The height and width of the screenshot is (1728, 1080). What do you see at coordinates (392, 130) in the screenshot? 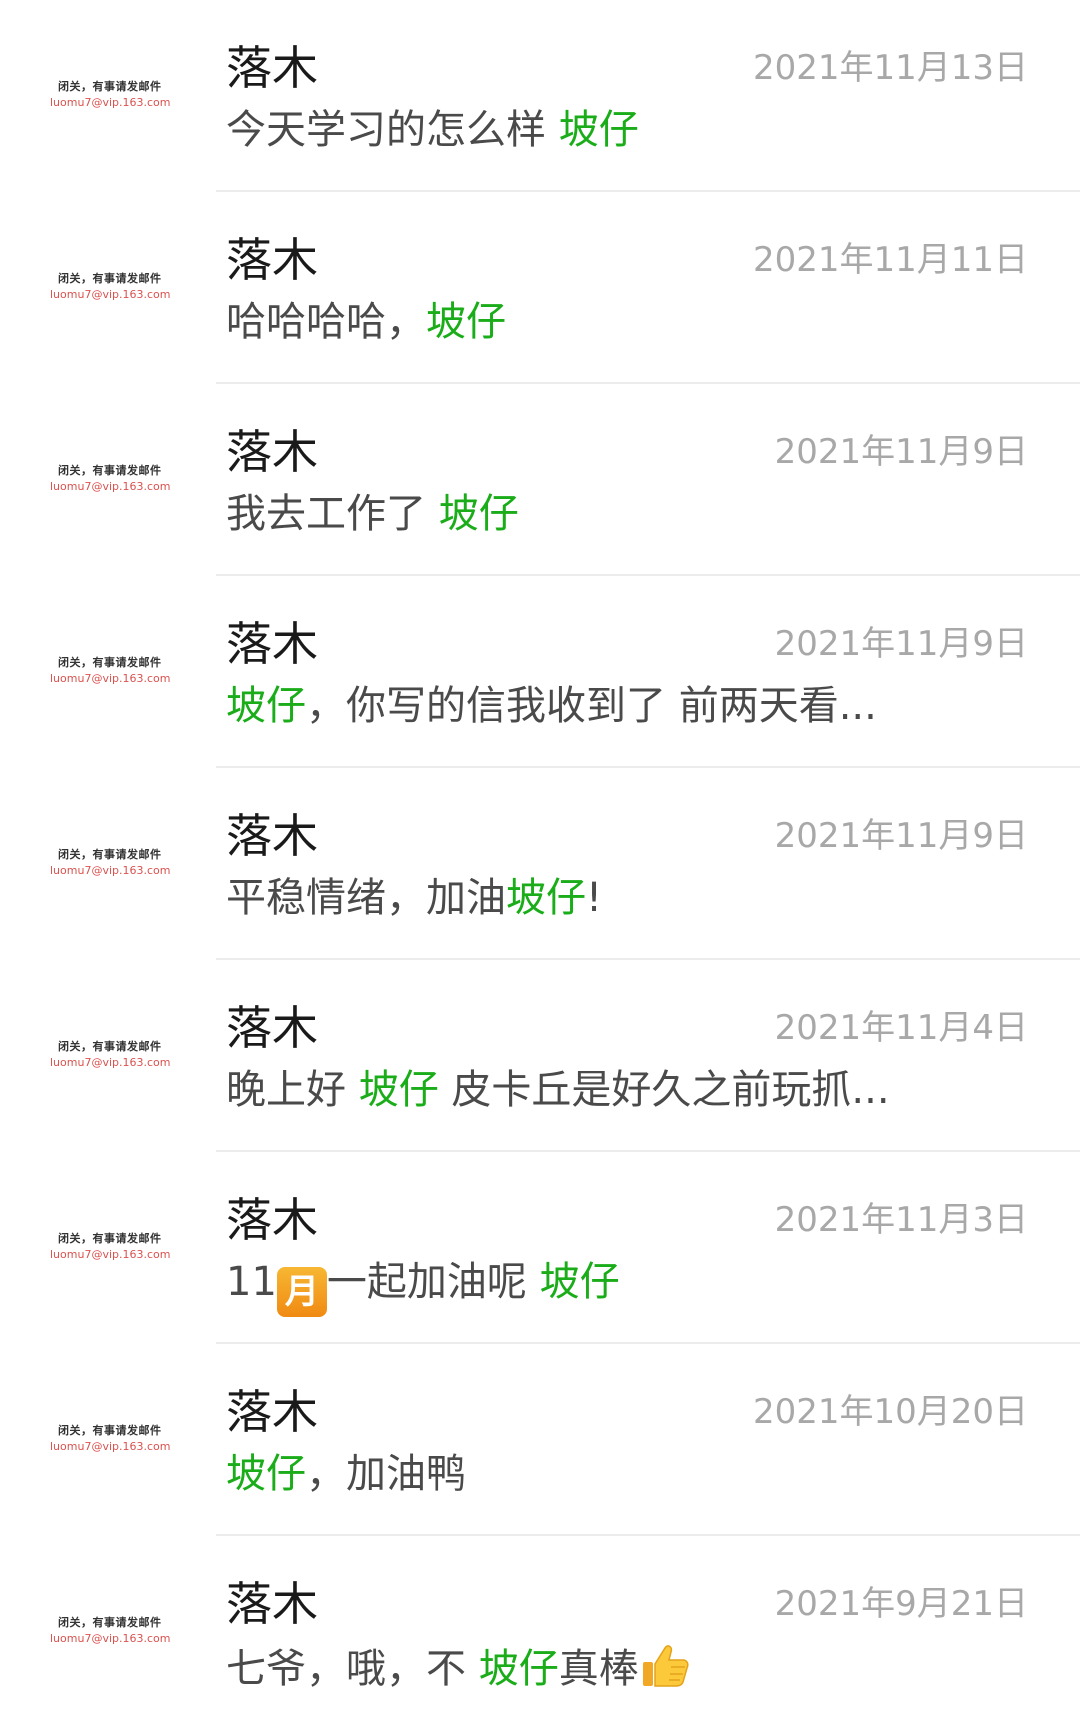
I see `preview-text: 今天学习的怎么样` at bounding box center [392, 130].